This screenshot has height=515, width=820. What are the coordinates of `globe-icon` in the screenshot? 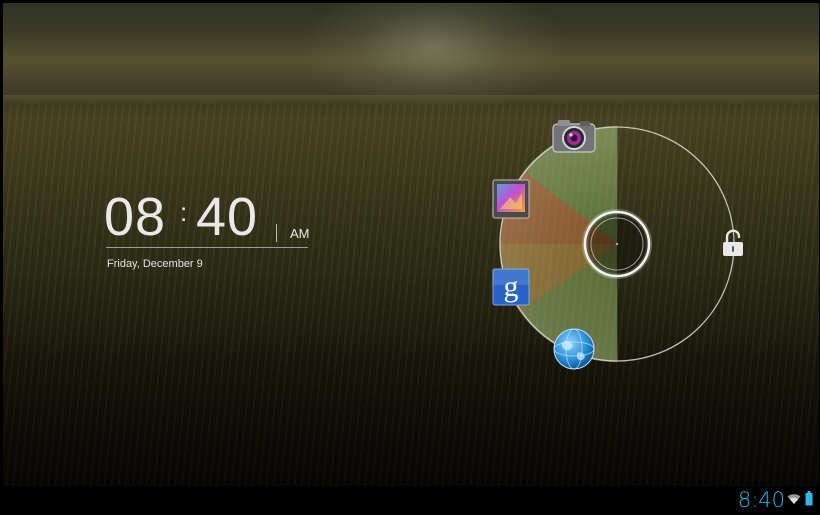 It's located at (574, 349).